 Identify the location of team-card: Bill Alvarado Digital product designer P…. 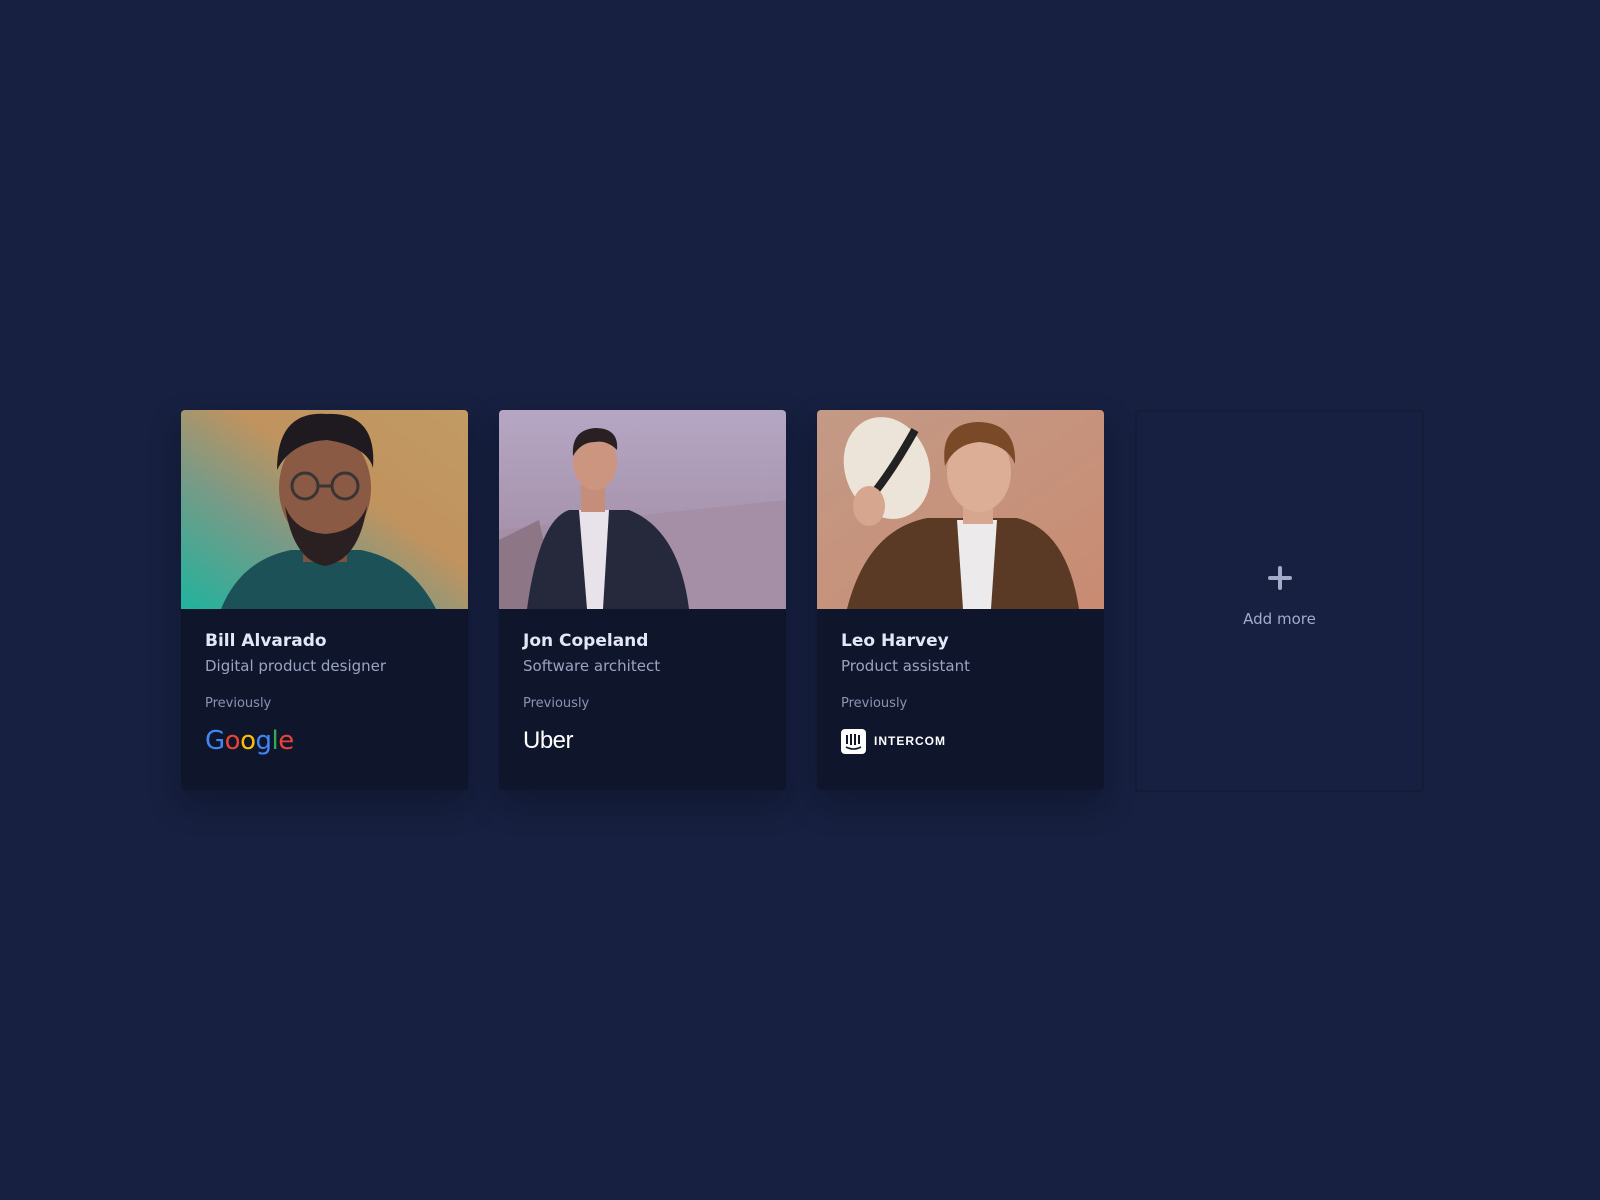
(324, 600).